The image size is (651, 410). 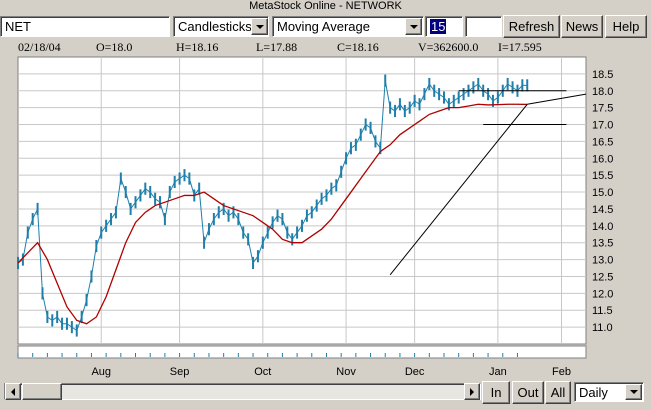 I want to click on help-button: Help, so click(x=626, y=26).